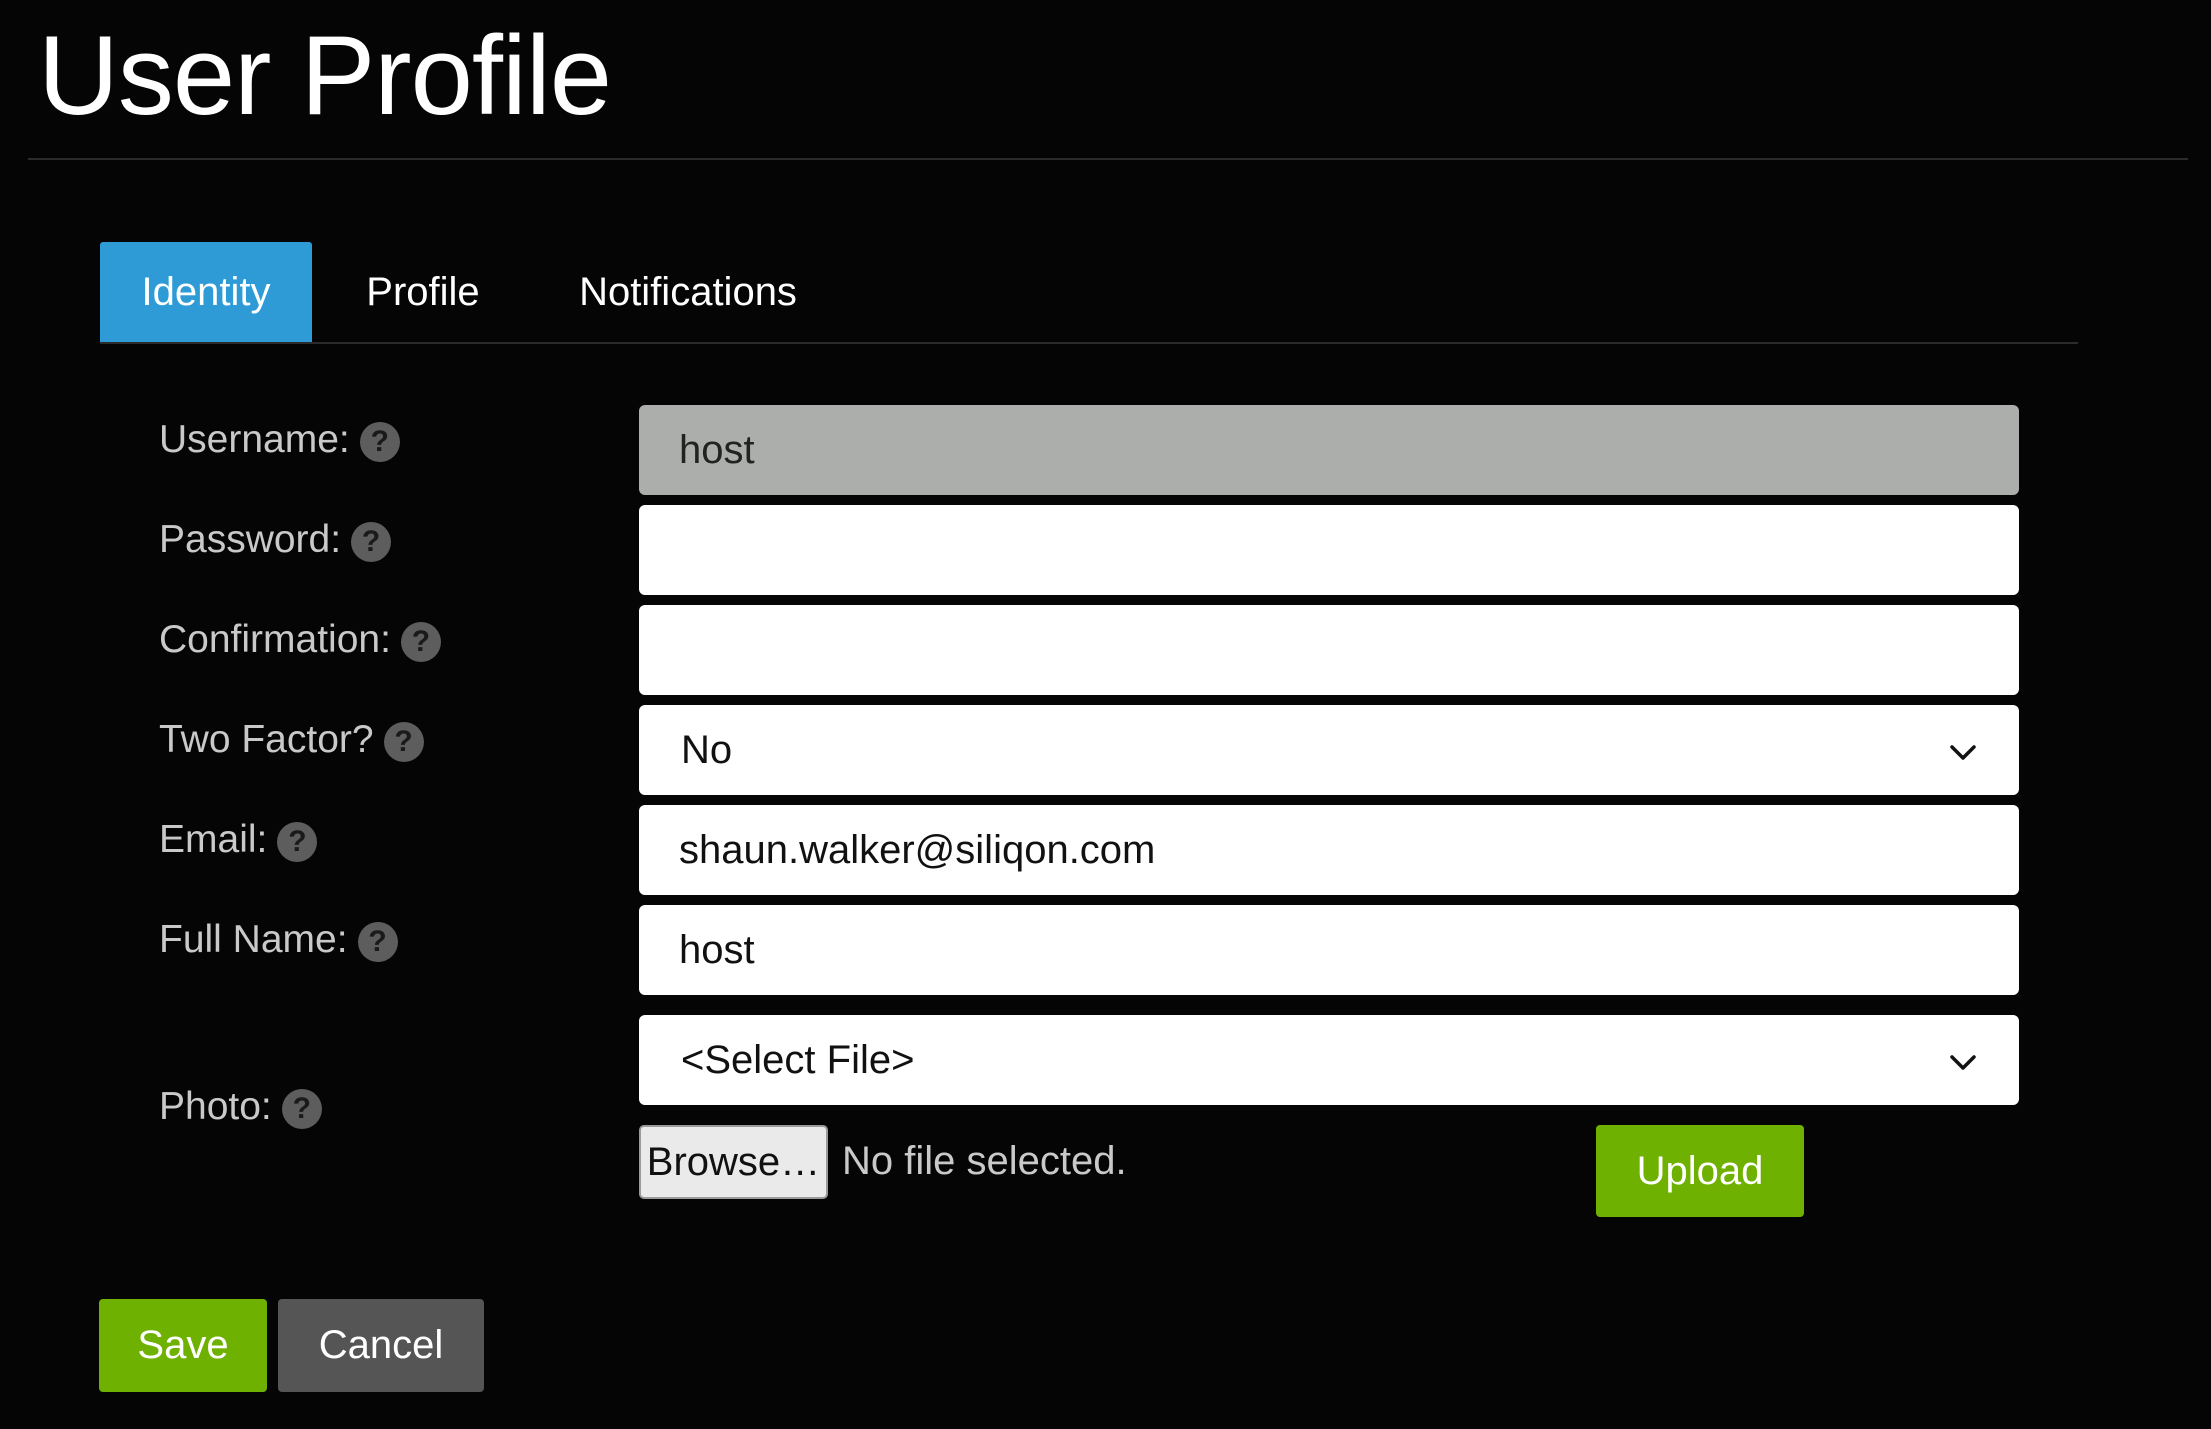 The width and height of the screenshot is (2211, 1429). Describe the element at coordinates (215, 1106) in the screenshot. I see `photo-label: Photo:` at that location.